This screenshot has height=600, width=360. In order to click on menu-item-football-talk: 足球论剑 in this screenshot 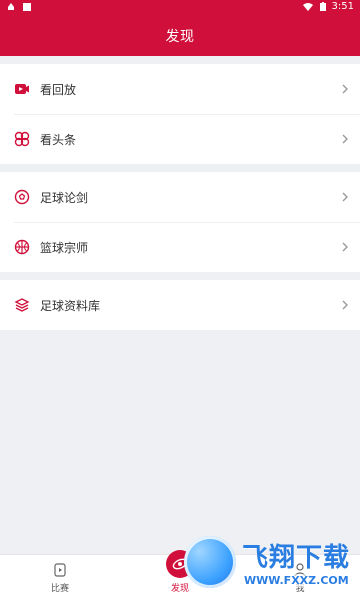, I will do `click(180, 197)`.